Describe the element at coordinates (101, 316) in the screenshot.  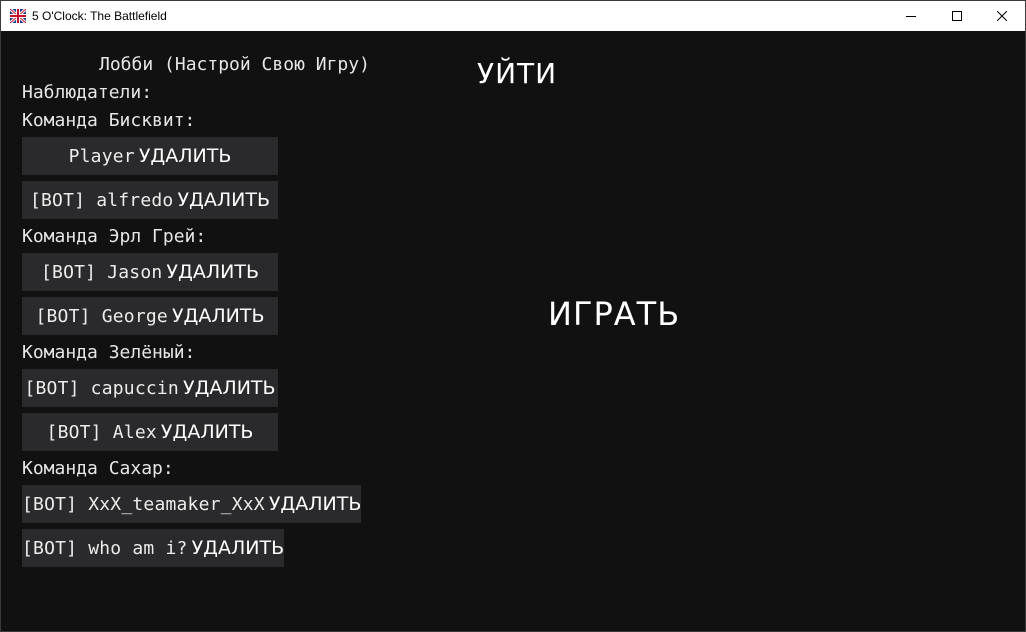
I see `player-name: [BOT] George` at that location.